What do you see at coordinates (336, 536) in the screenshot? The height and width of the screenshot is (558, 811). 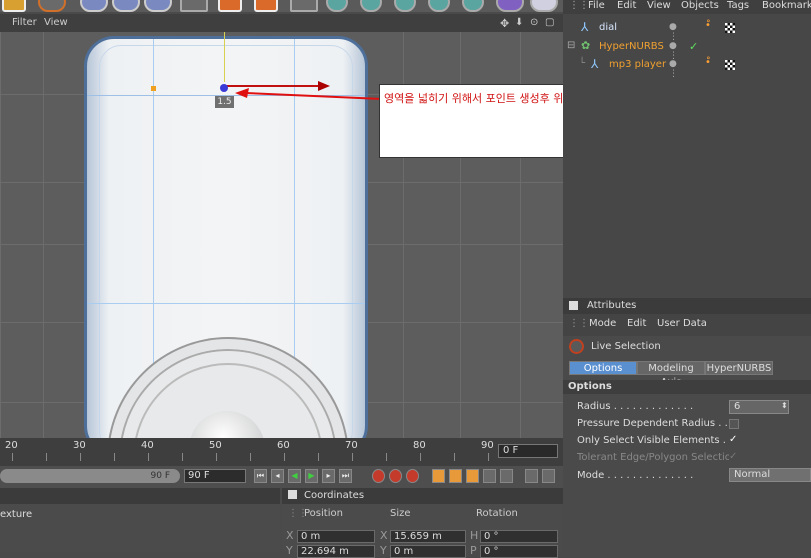 I see `position-x-field: 0 m` at bounding box center [336, 536].